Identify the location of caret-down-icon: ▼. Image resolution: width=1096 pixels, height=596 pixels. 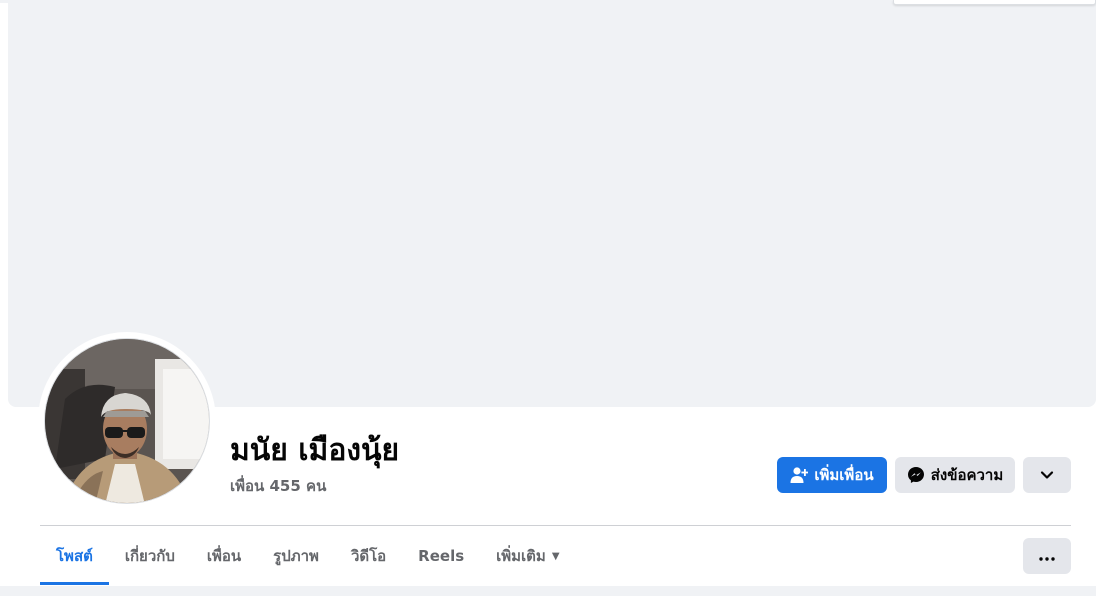
(555, 556).